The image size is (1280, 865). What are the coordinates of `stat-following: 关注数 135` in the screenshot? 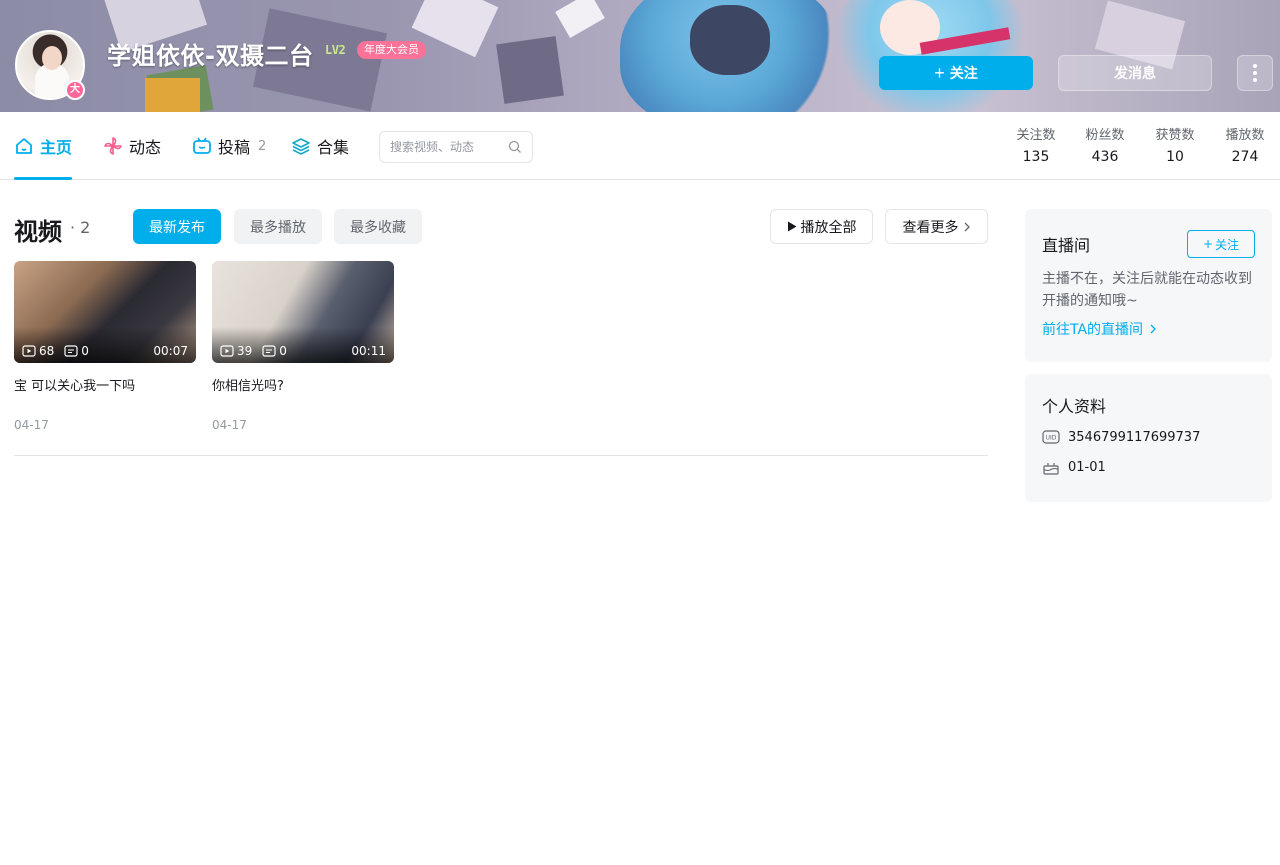 It's located at (1036, 144).